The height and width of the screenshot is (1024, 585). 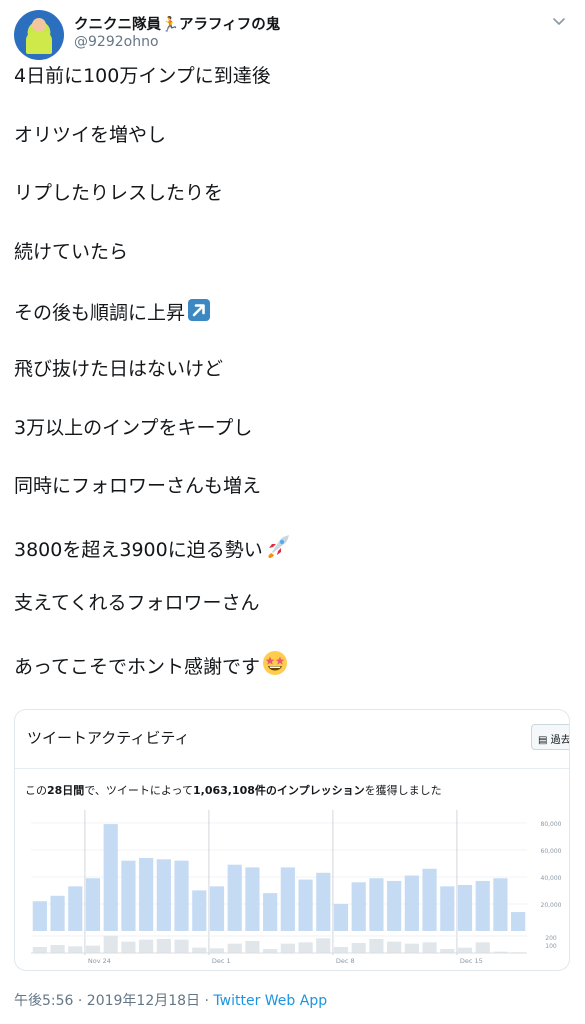 What do you see at coordinates (292, 269) in the screenshot?
I see `tweet-line: 続けていたら` at bounding box center [292, 269].